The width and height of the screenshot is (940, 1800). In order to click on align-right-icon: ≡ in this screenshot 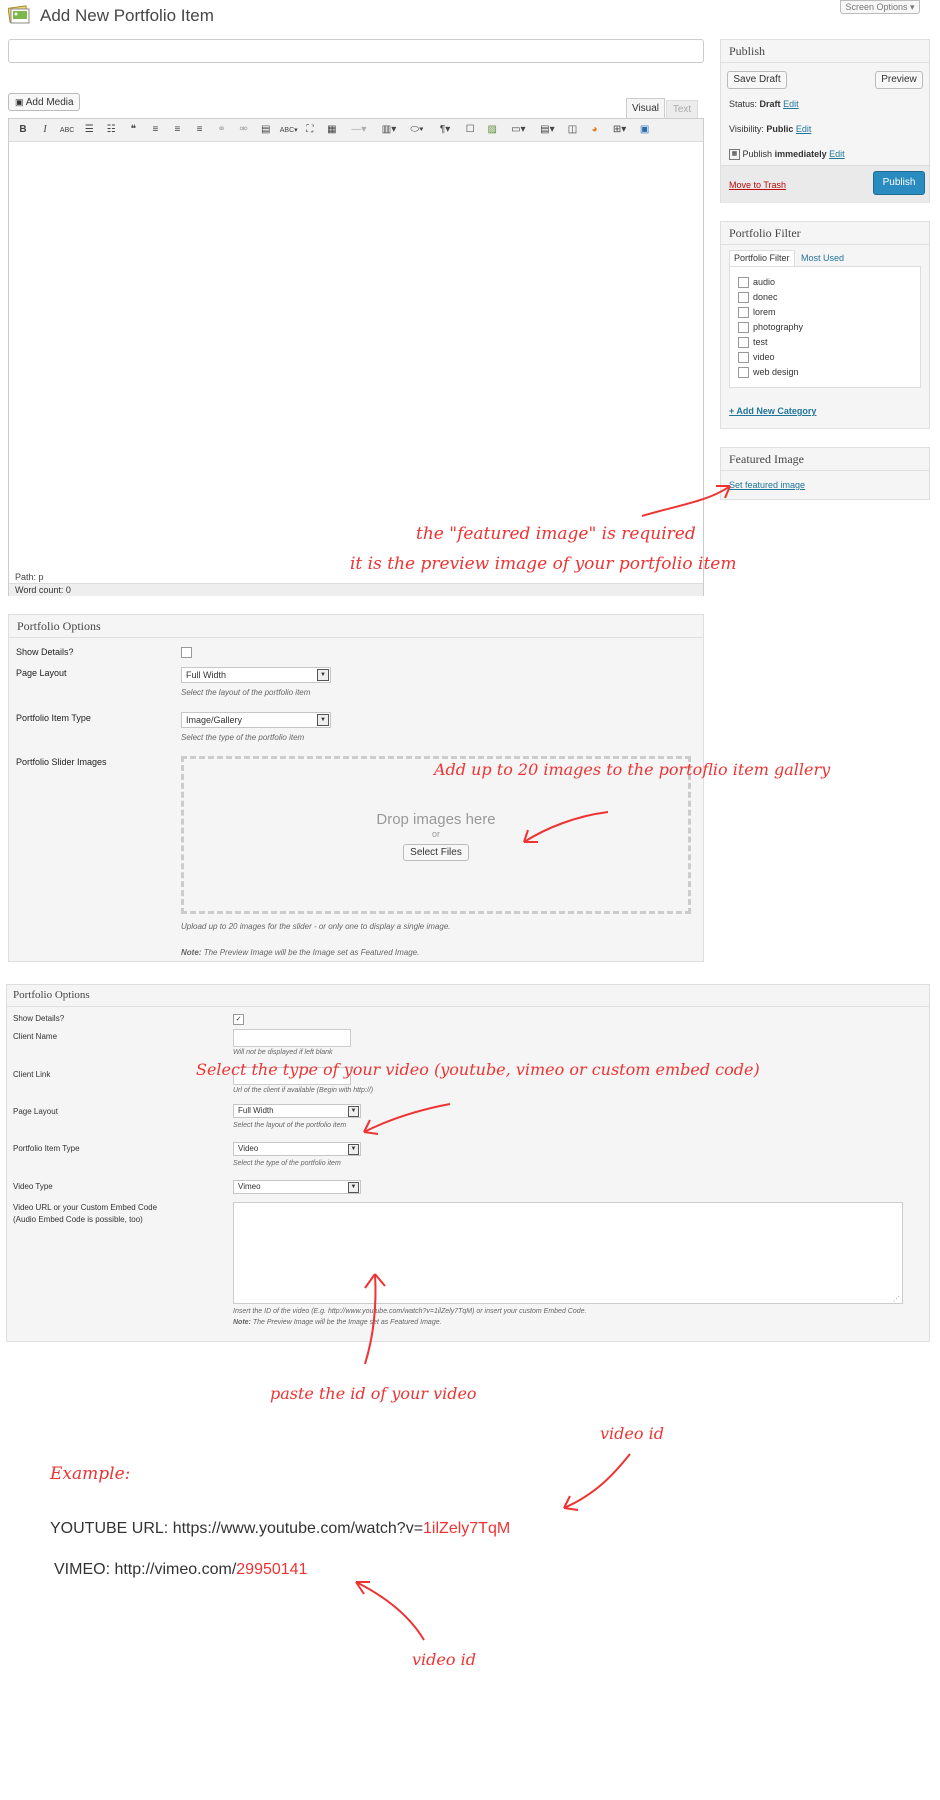, I will do `click(200, 130)`.